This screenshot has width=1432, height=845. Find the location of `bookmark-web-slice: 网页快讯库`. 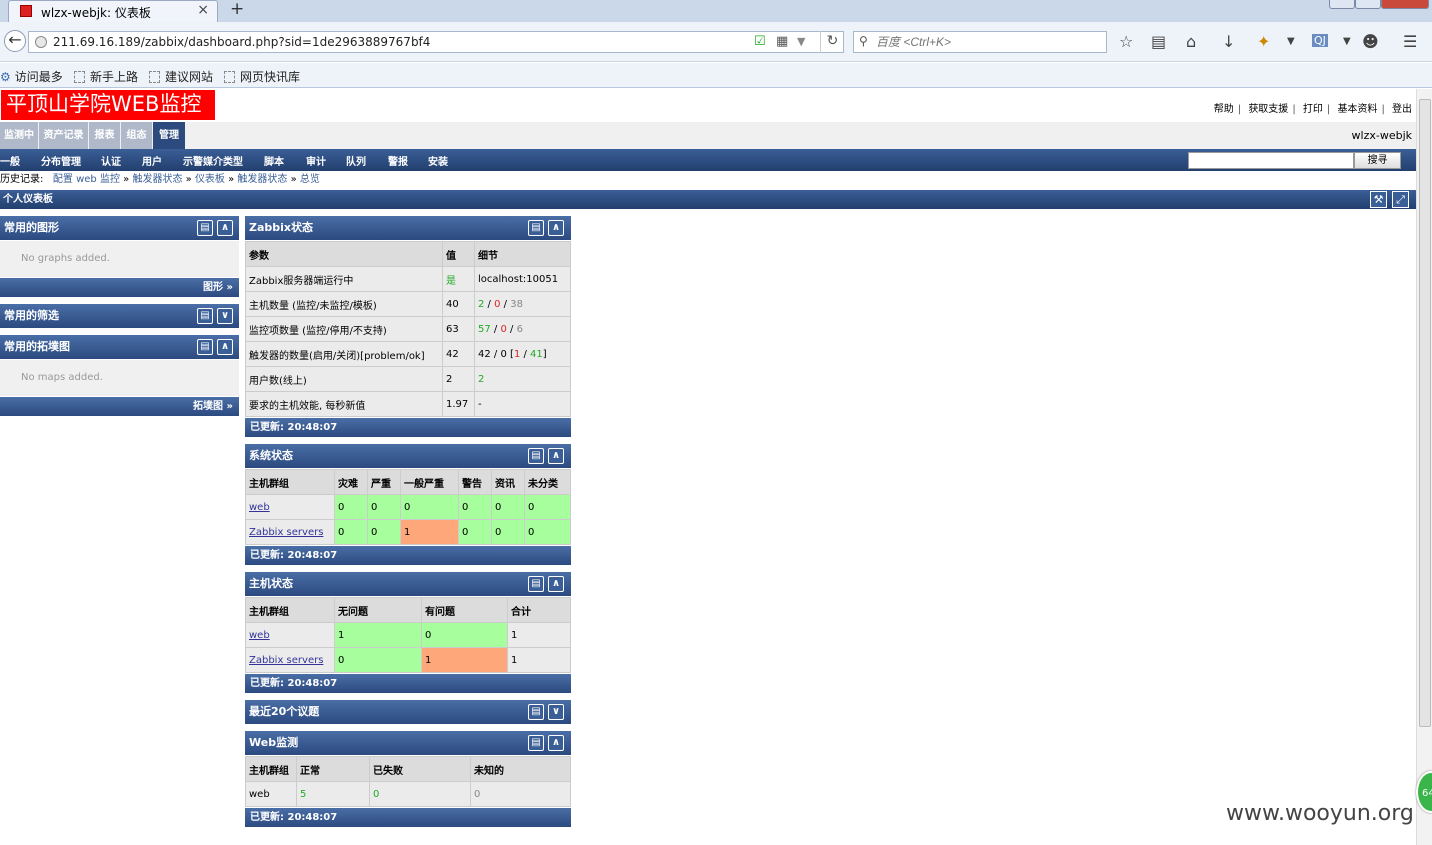

bookmark-web-slice: 网页快讯库 is located at coordinates (262, 76).